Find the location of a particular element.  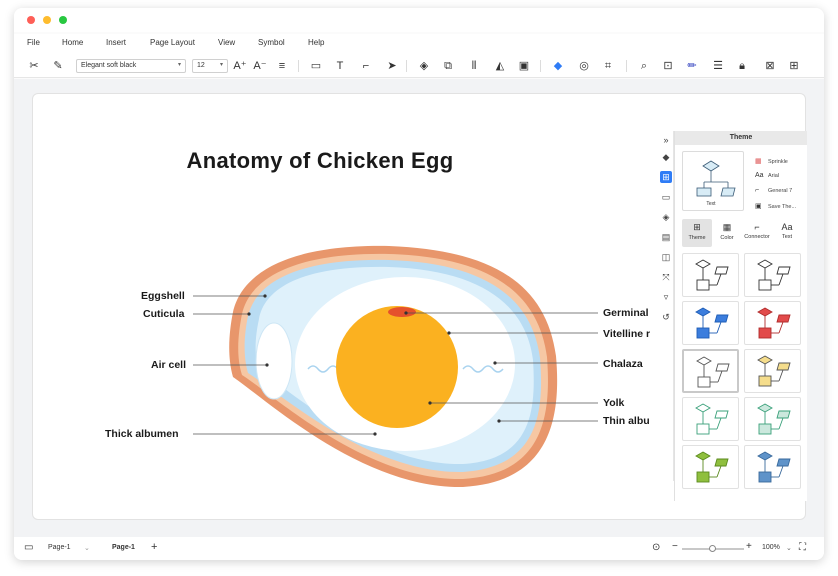

menu-file: File is located at coordinates (33, 42).